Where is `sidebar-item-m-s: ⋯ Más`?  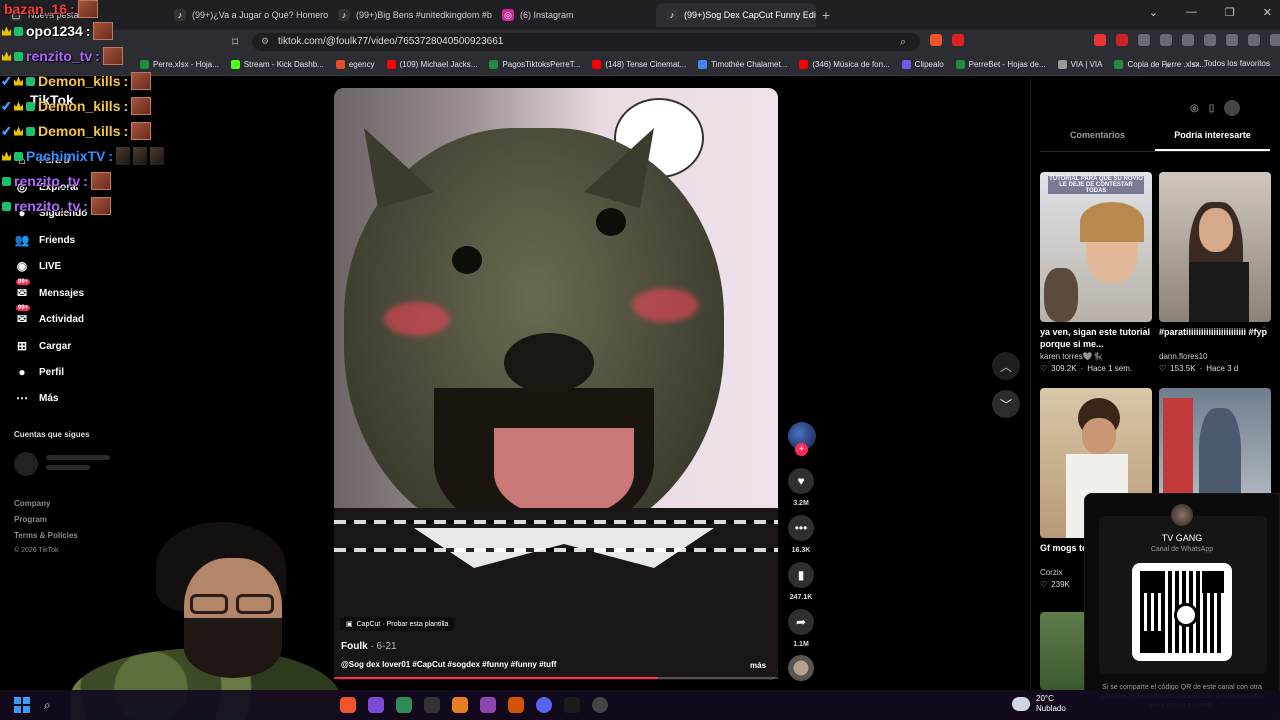
sidebar-item-m-s: ⋯ Más is located at coordinates (36, 398).